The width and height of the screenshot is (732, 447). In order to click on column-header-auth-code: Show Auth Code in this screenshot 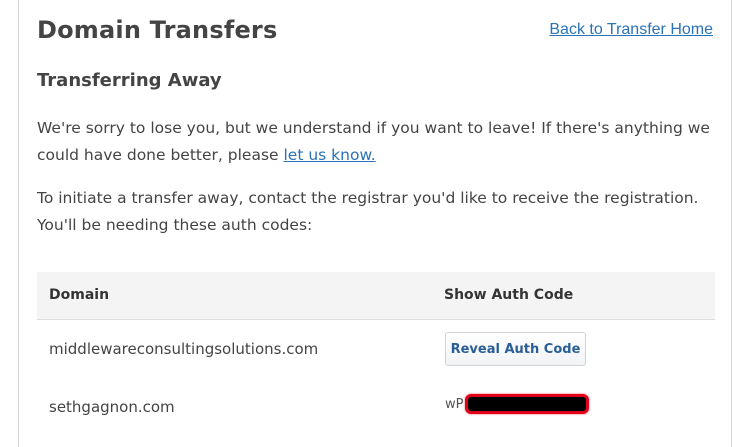, I will do `click(509, 295)`.